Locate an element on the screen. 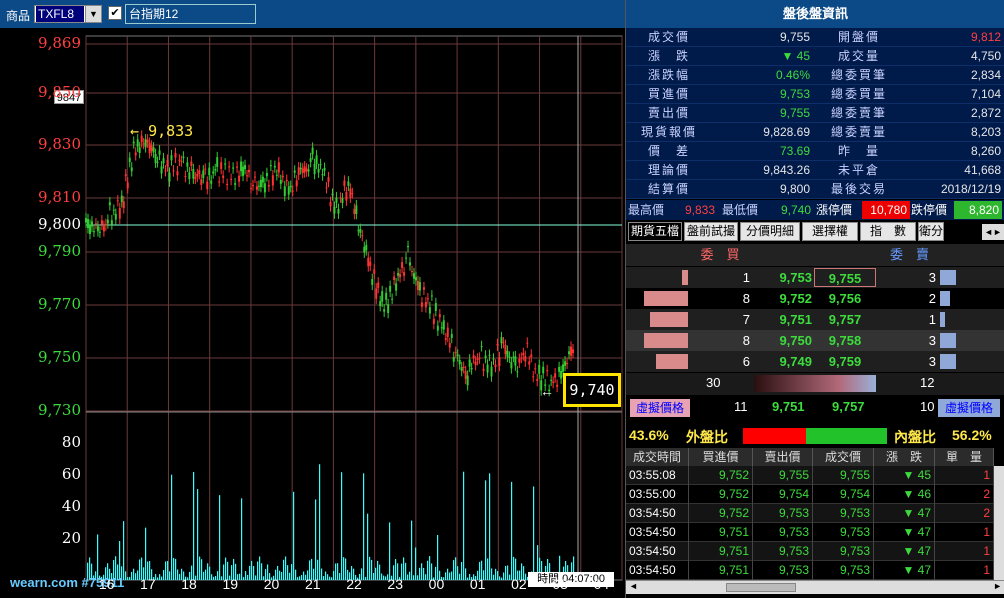 Image resolution: width=1004 pixels, height=598 pixels. bid-price: 9,752 is located at coordinates (784, 298).